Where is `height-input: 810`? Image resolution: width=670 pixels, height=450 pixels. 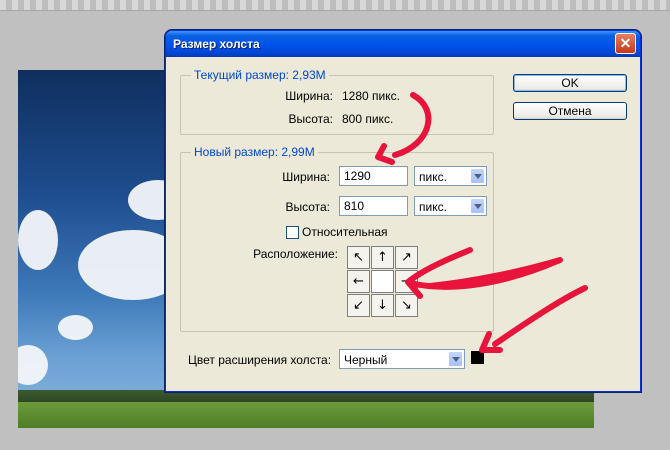
height-input: 810 is located at coordinates (373, 206).